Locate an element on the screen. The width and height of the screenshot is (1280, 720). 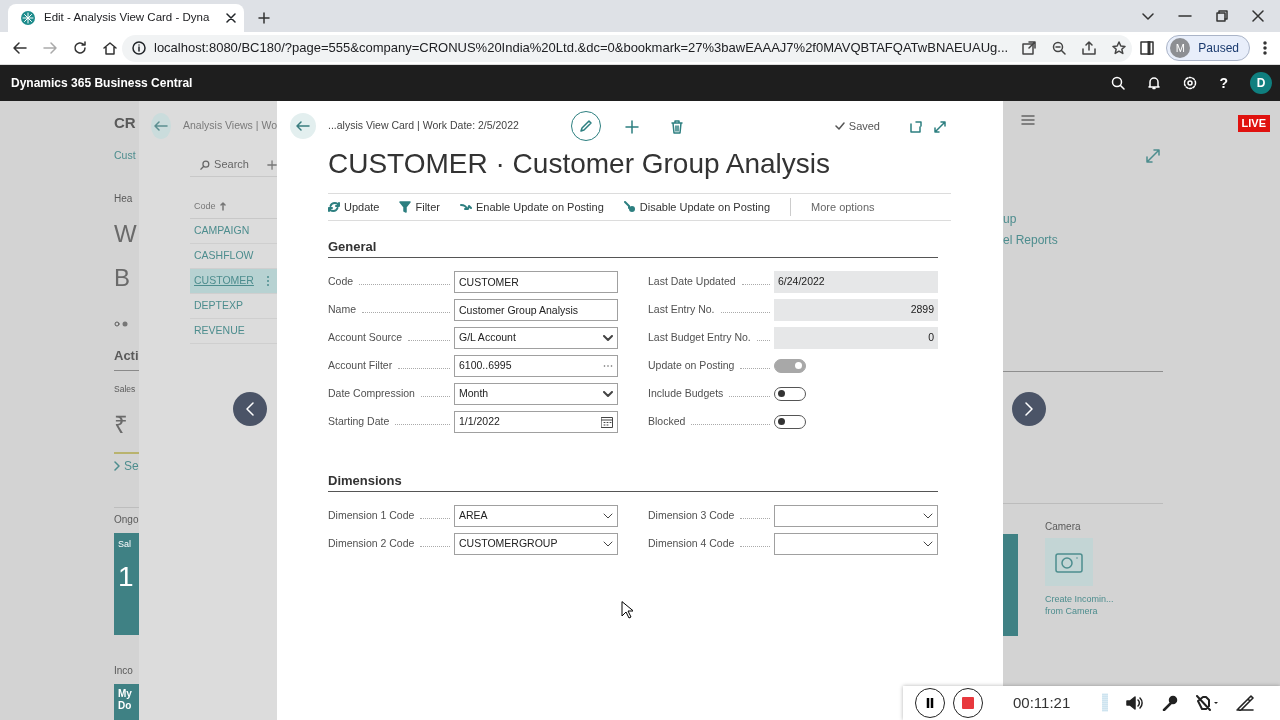
tile-label: Sales is located at coordinates (125, 389).